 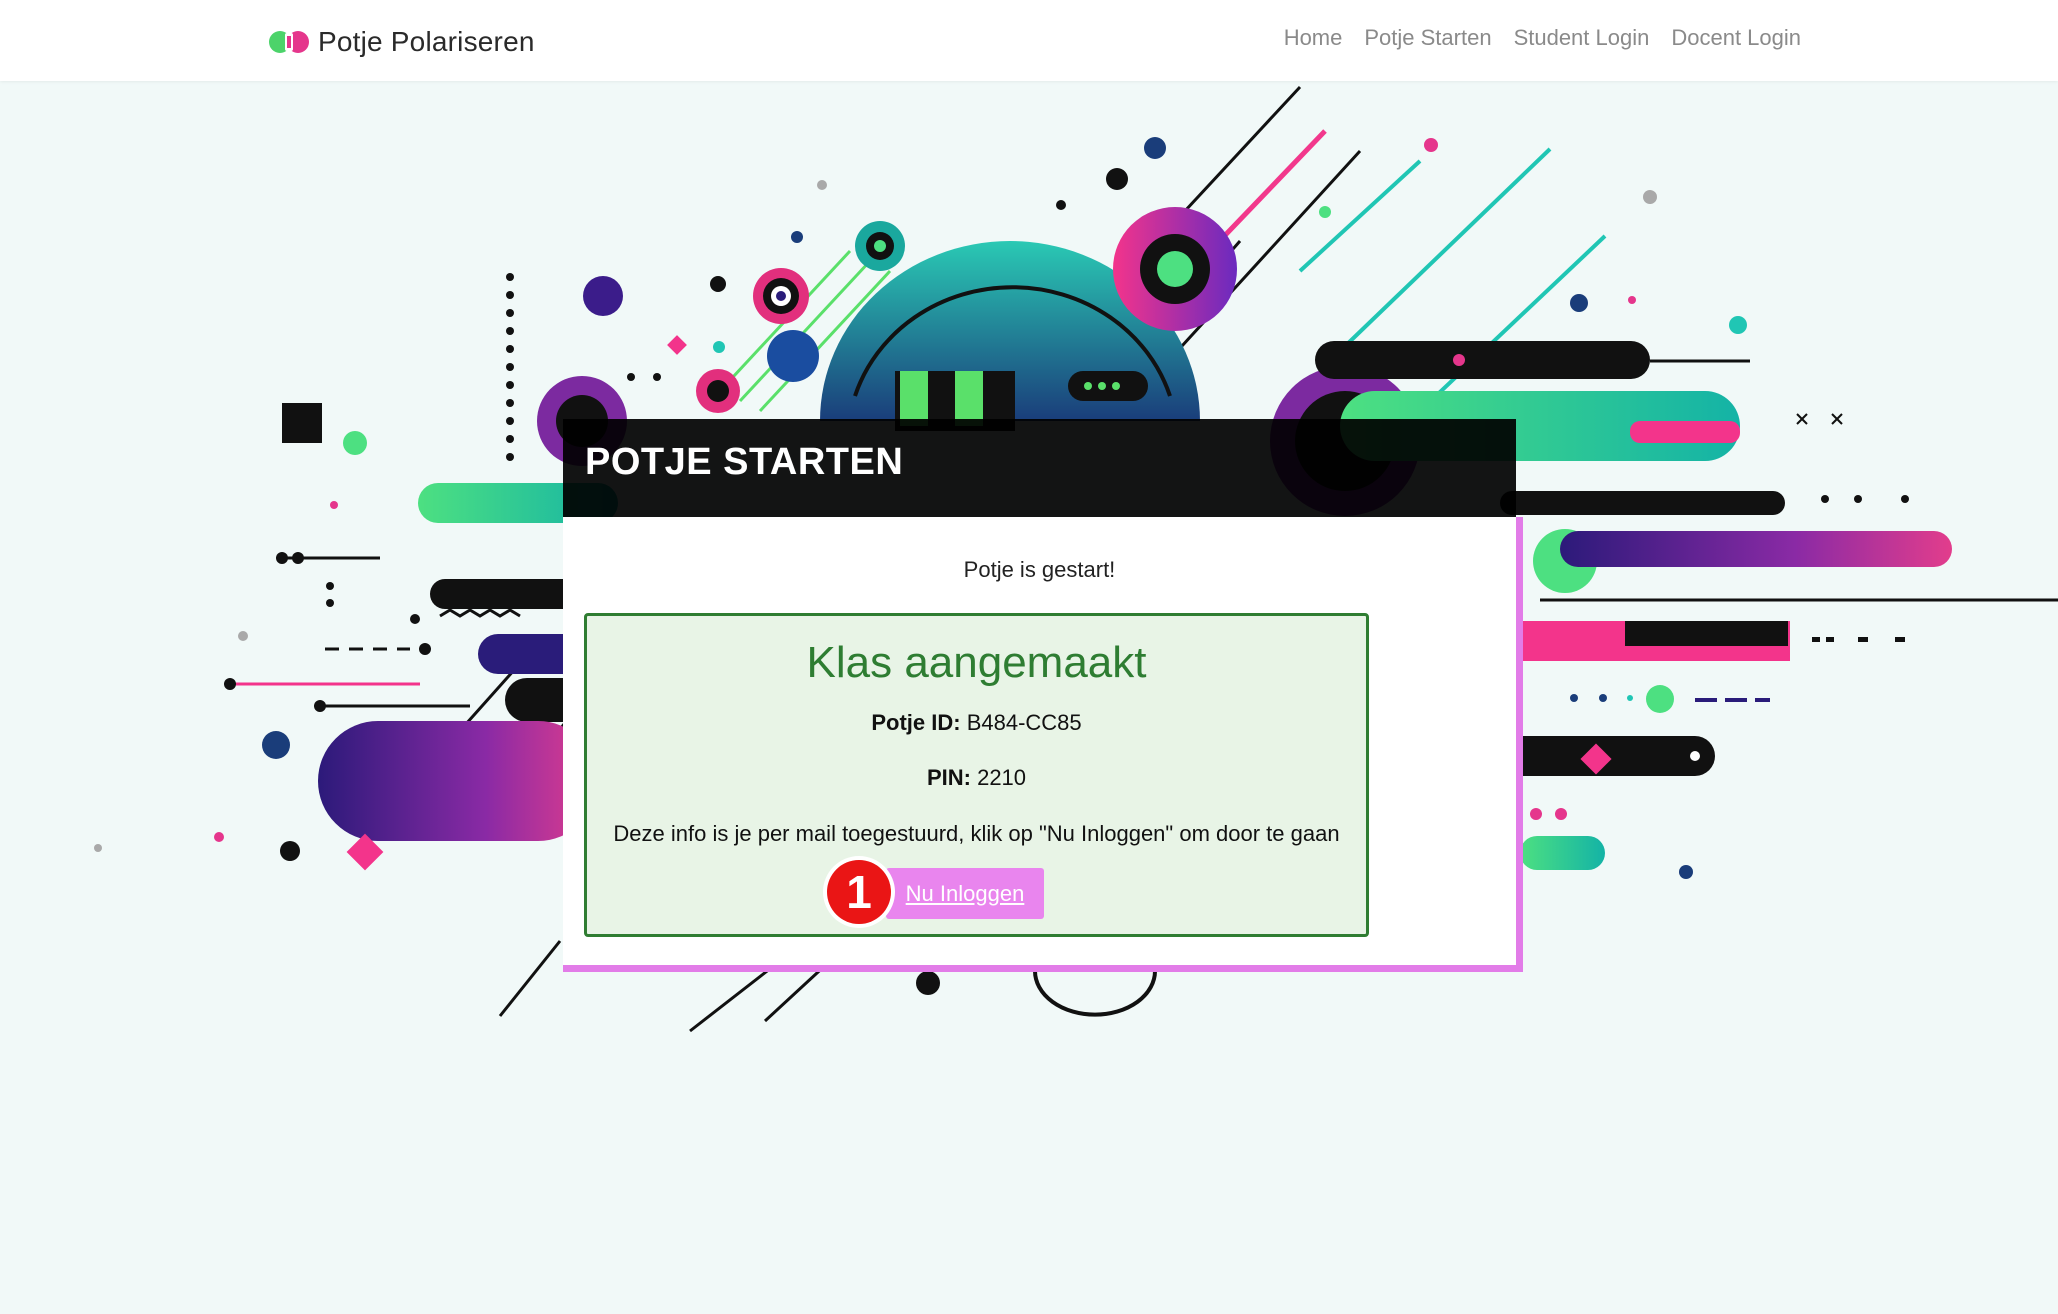 What do you see at coordinates (744, 462) in the screenshot?
I see `page-title: POTJE STARTEN` at bounding box center [744, 462].